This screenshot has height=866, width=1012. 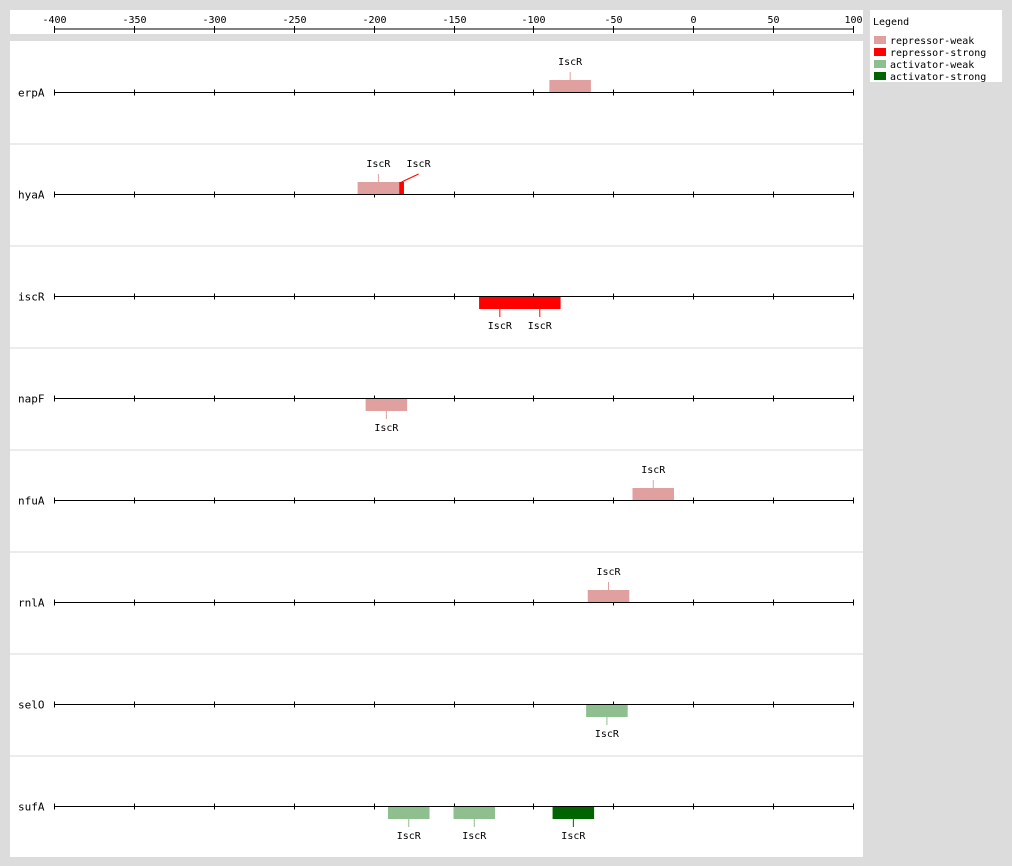 What do you see at coordinates (938, 77) in the screenshot?
I see `legend-label: activator-strong` at bounding box center [938, 77].